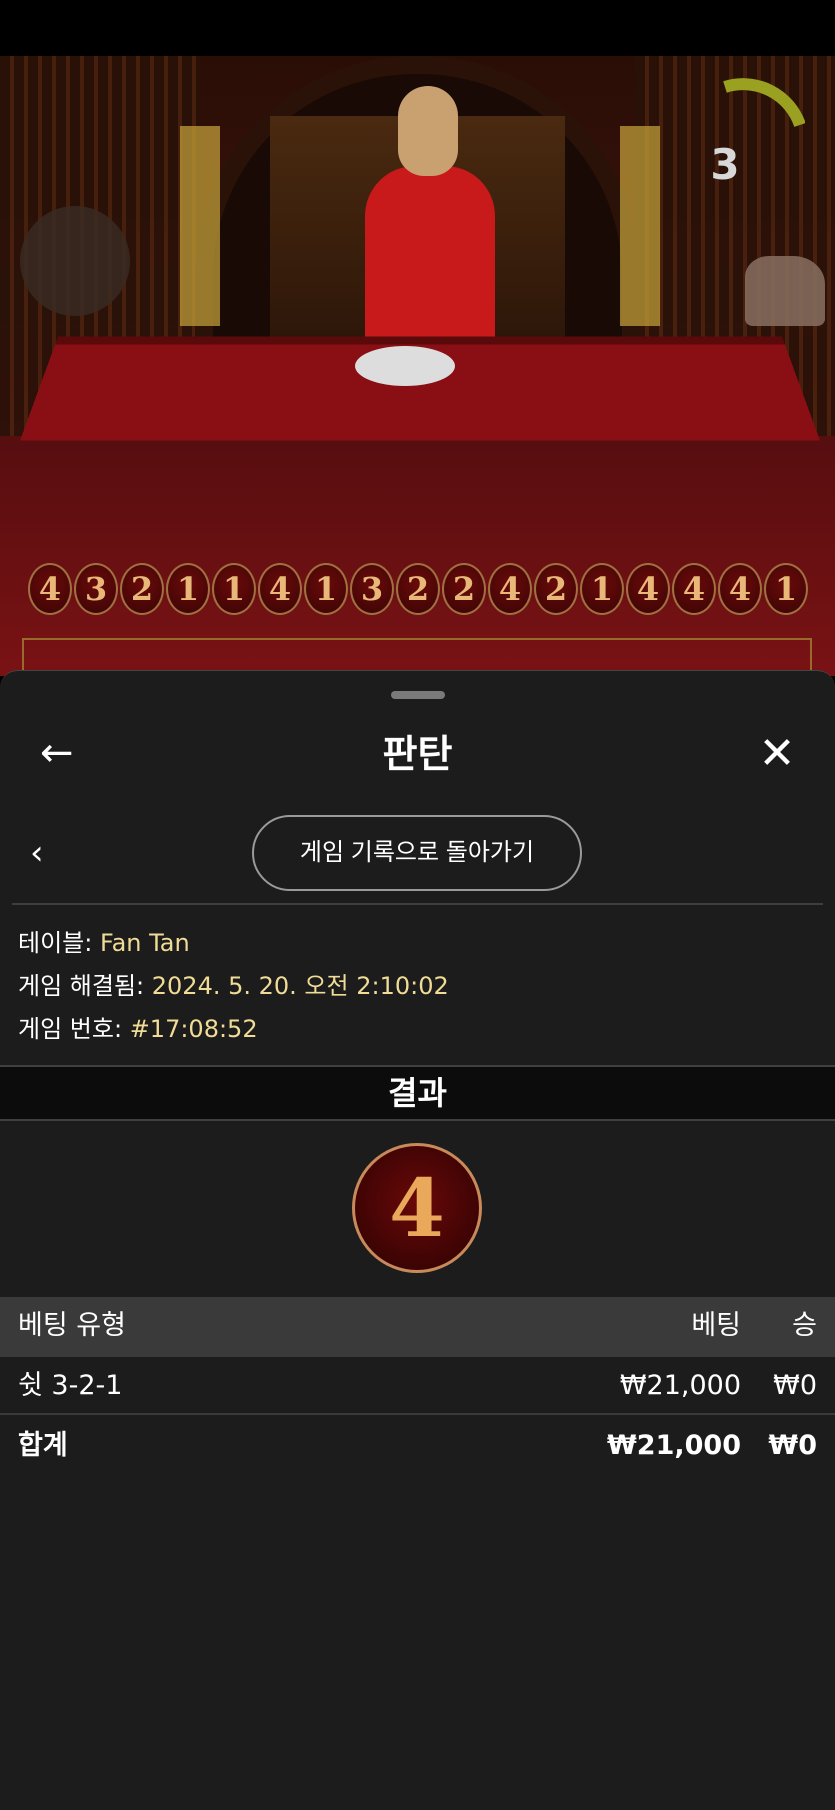 The image size is (835, 1810). I want to click on result-header: 결과, so click(417, 1093).